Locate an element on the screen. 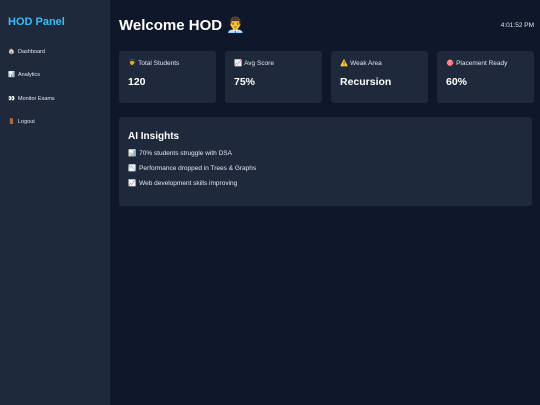 The height and width of the screenshot is (405, 540). sidebar-item-dashboard: 🏠 Dashboard is located at coordinates (55, 51).